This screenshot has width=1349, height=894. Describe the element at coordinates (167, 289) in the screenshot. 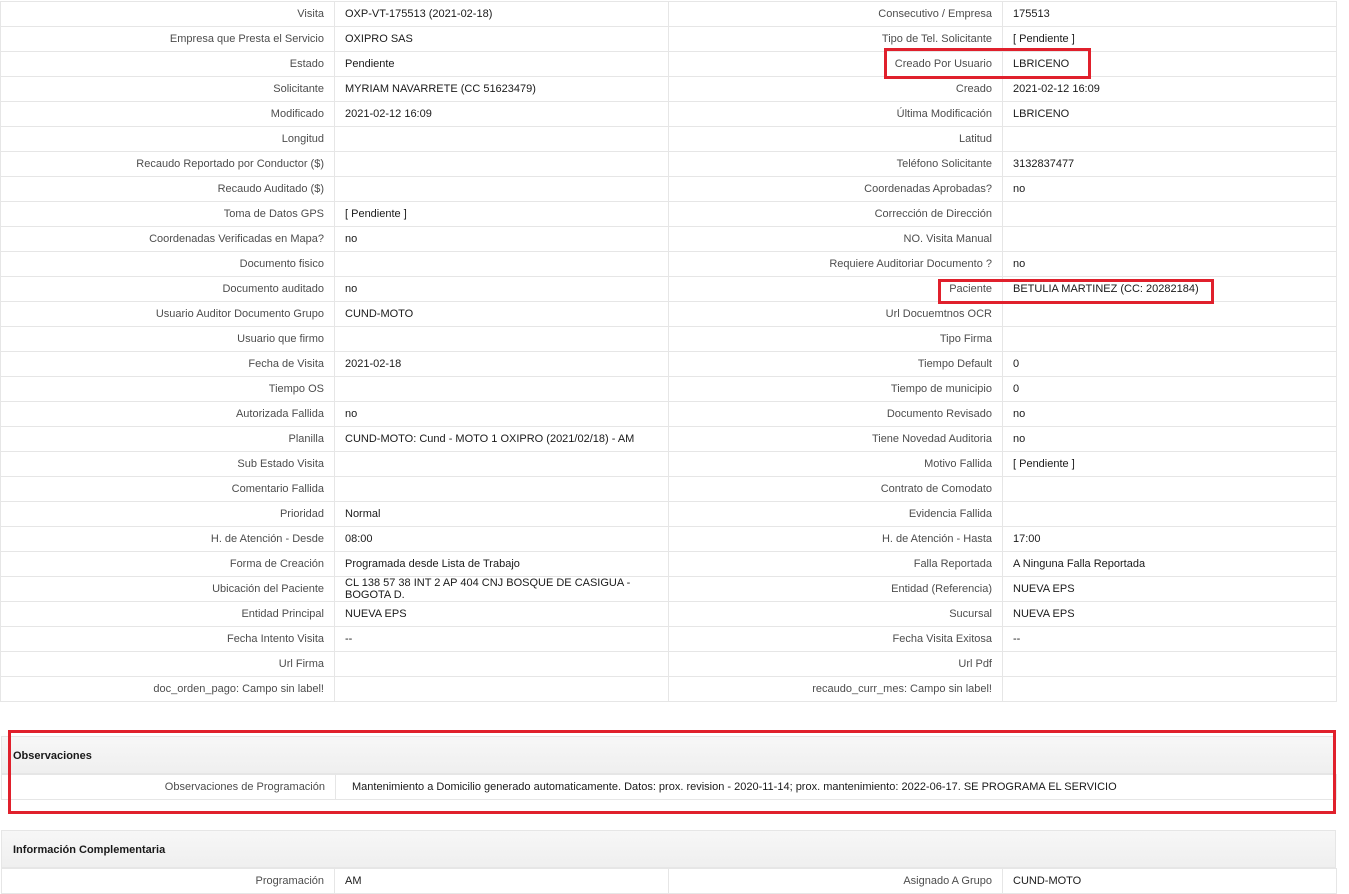

I see `field-label: Documento auditado` at that location.